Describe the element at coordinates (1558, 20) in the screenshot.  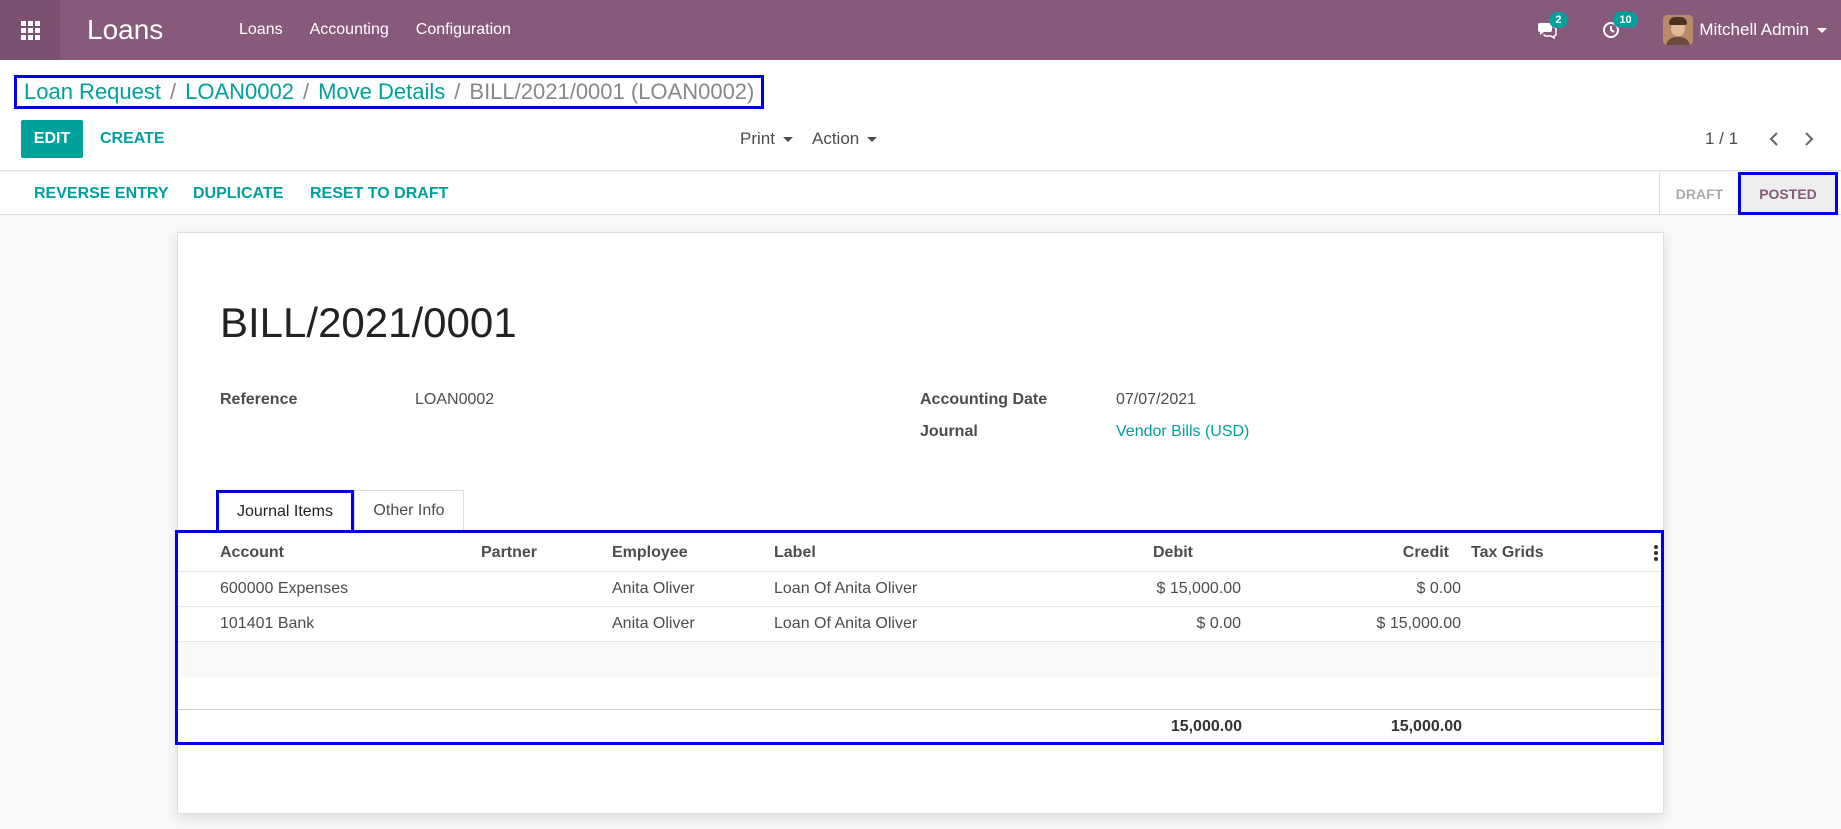
I see `messages-count-badge: 2` at that location.